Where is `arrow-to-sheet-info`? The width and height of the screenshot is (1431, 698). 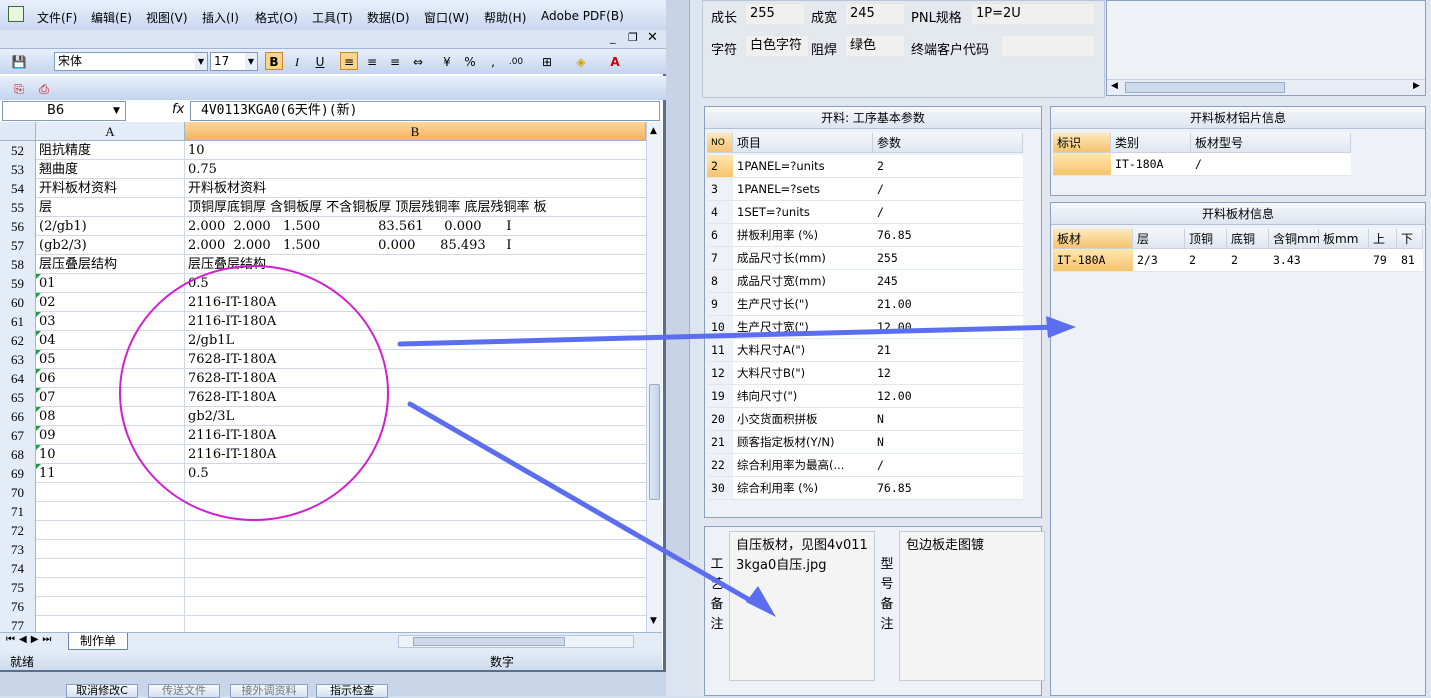
arrow-to-sheet-info is located at coordinates (730, 335).